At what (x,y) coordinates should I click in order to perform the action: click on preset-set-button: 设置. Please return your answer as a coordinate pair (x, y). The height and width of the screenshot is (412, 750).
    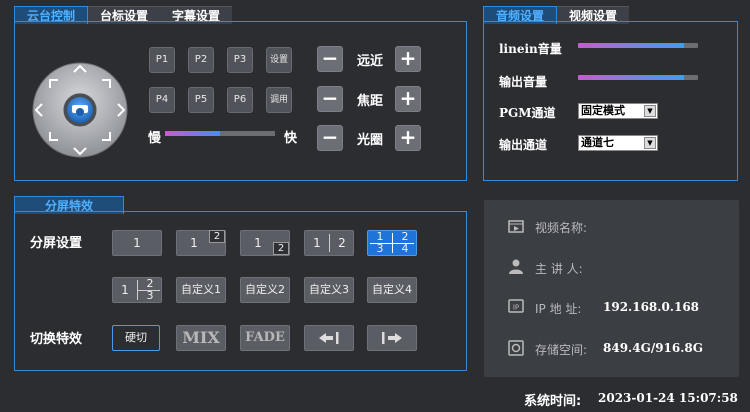
    Looking at the image, I should click on (279, 60).